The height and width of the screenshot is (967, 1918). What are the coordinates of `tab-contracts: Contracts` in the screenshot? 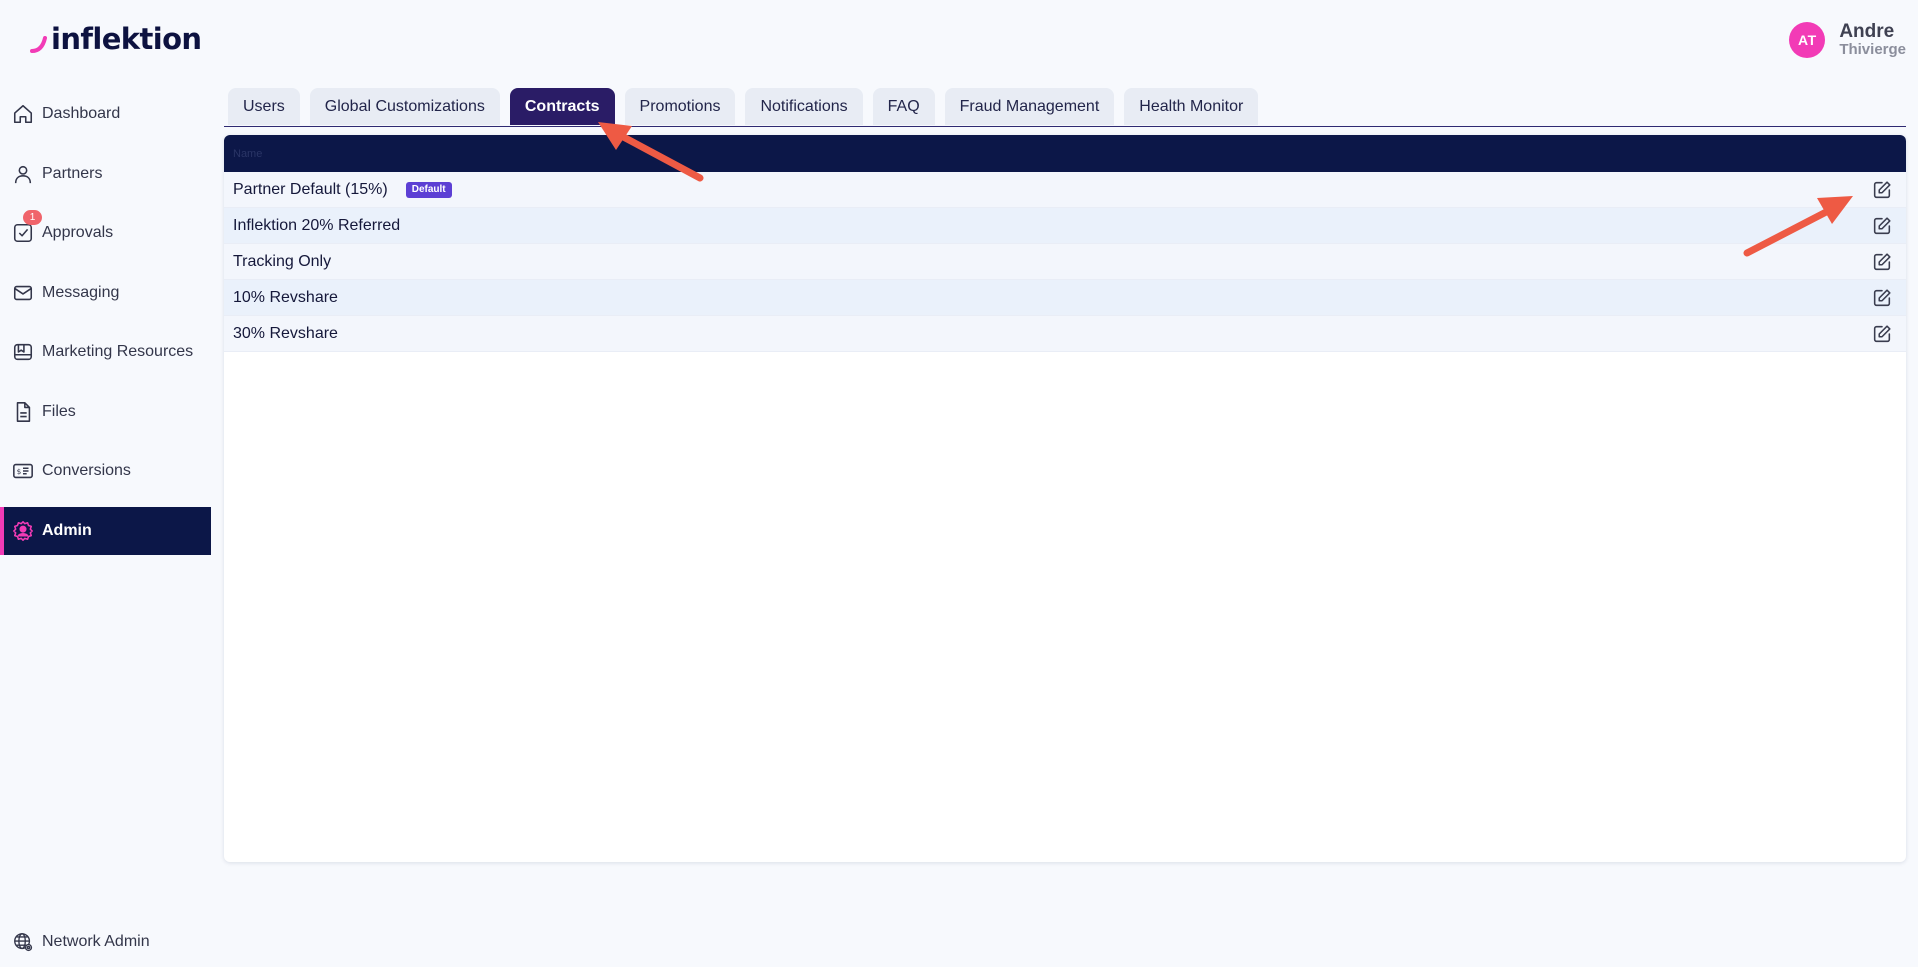 It's located at (562, 106).